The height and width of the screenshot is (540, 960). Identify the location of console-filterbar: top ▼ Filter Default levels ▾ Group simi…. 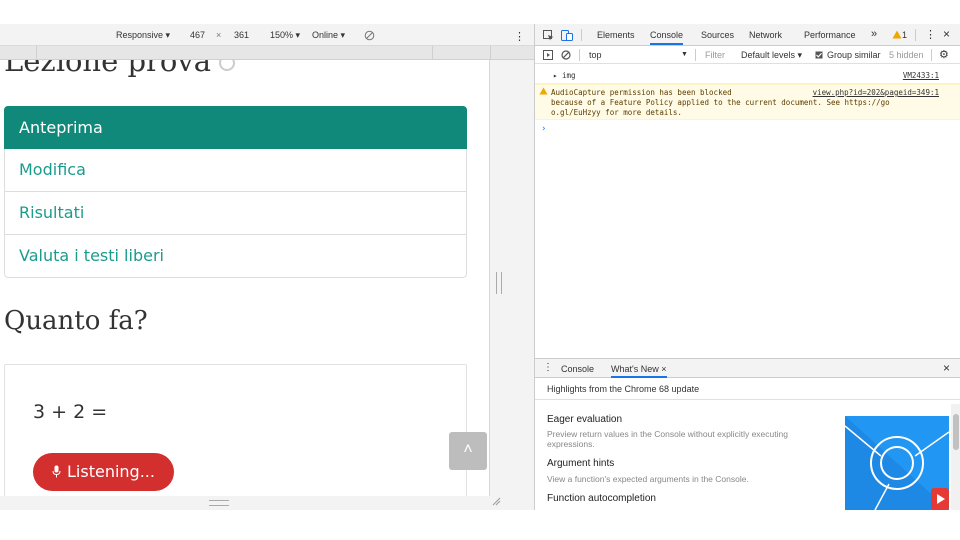
(747, 55).